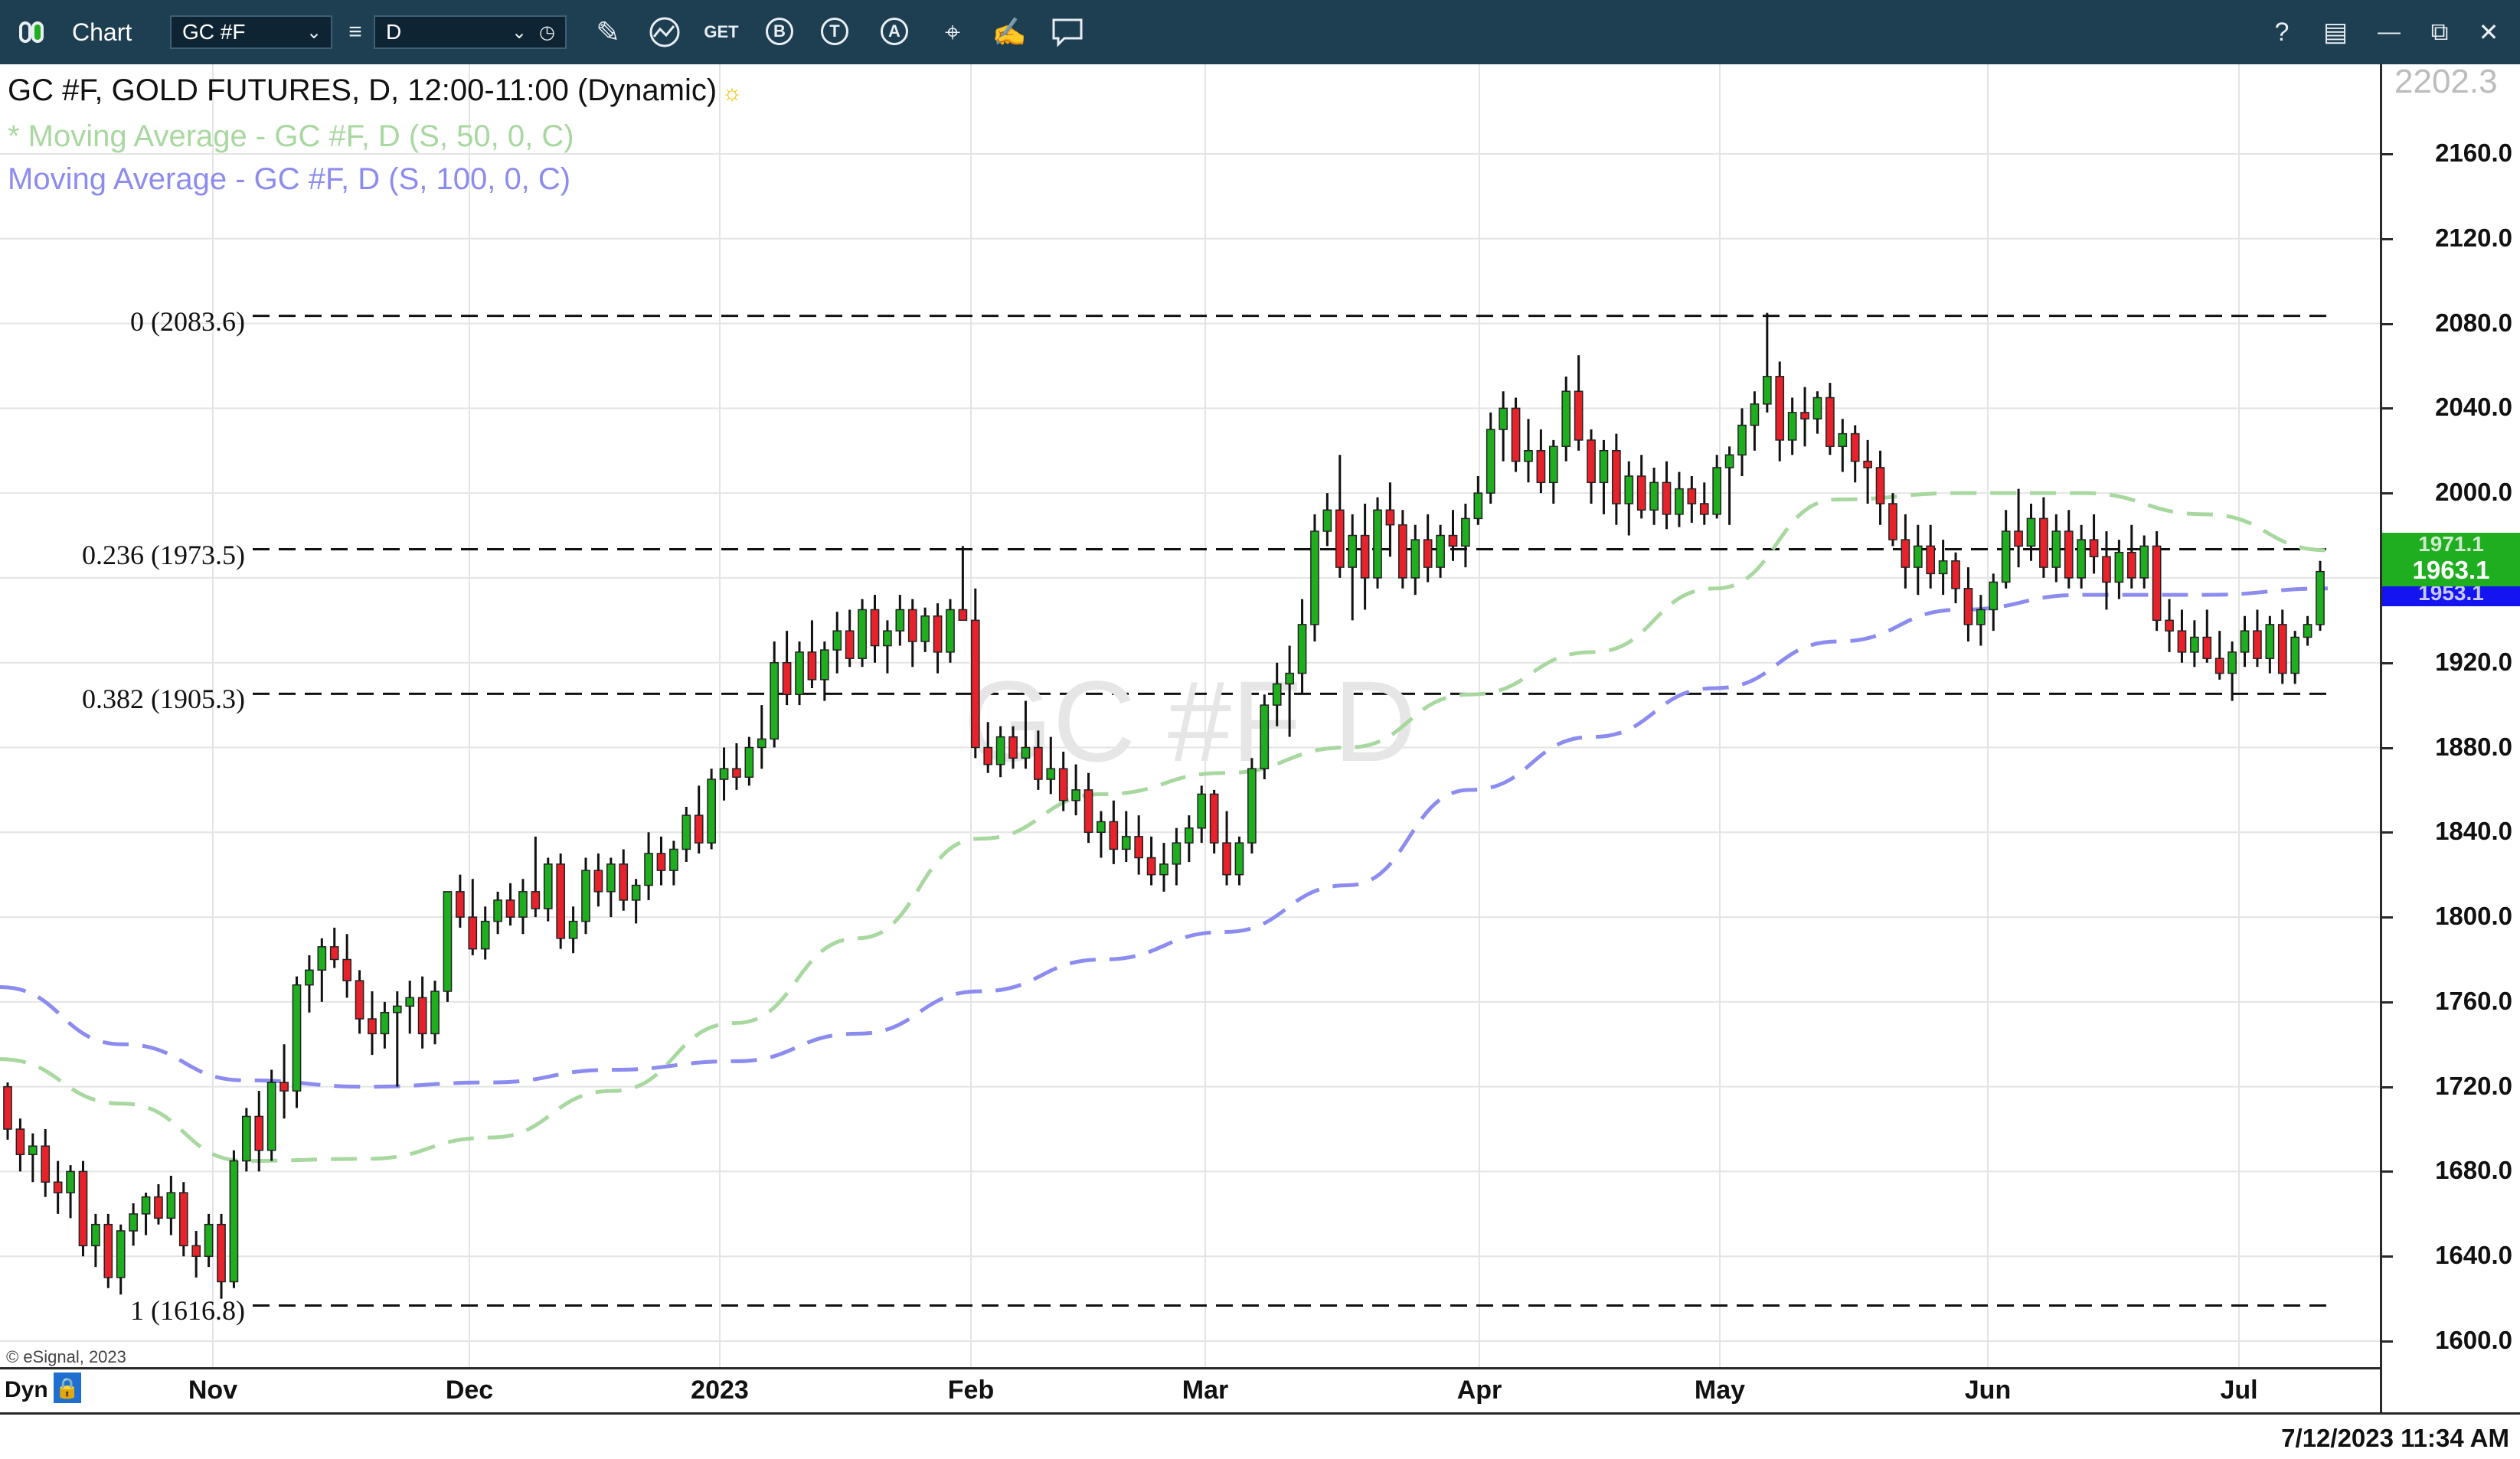 The image size is (2520, 1459). I want to click on a-icon: A, so click(894, 31).